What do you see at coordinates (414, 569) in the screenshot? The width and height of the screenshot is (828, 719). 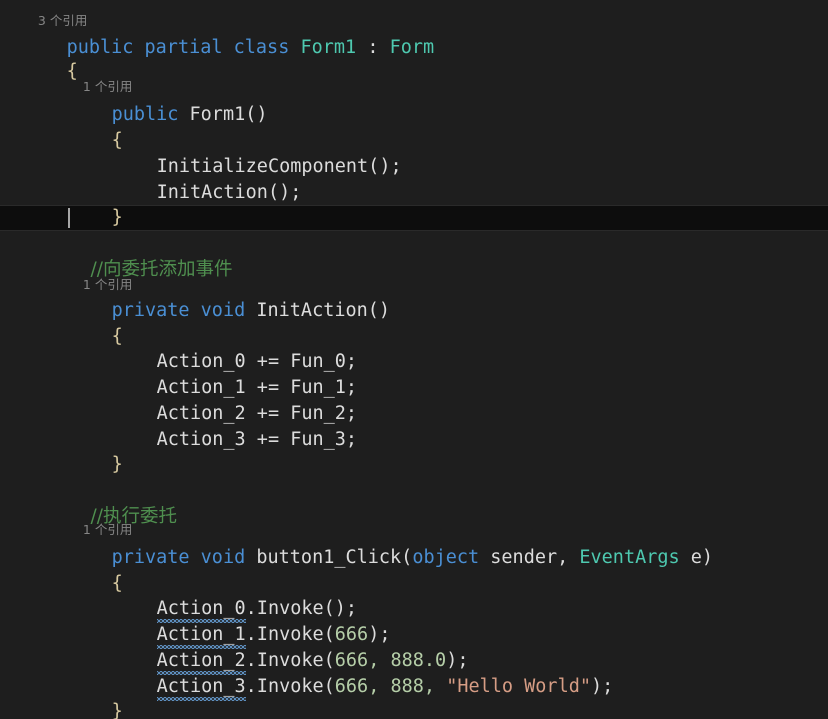 I see `code-line-buttonclick-open-brace: {` at bounding box center [414, 569].